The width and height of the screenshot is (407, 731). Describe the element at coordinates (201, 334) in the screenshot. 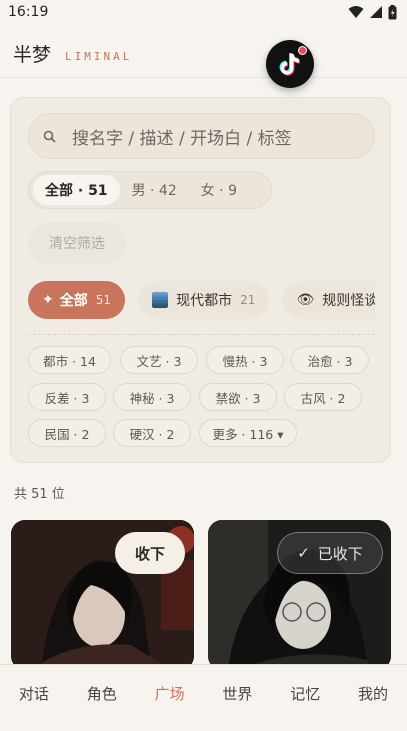

I see `divider` at that location.